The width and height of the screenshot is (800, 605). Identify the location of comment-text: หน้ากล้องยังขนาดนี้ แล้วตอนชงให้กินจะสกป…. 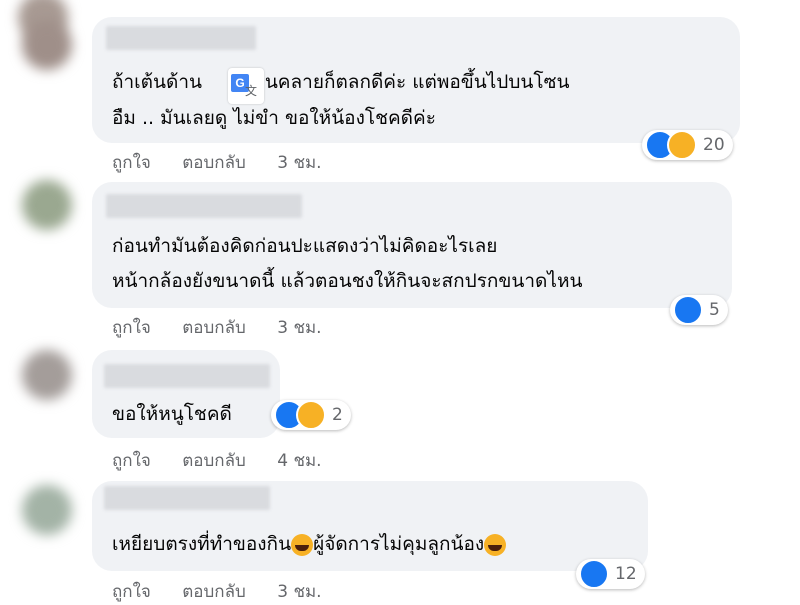
(347, 281).